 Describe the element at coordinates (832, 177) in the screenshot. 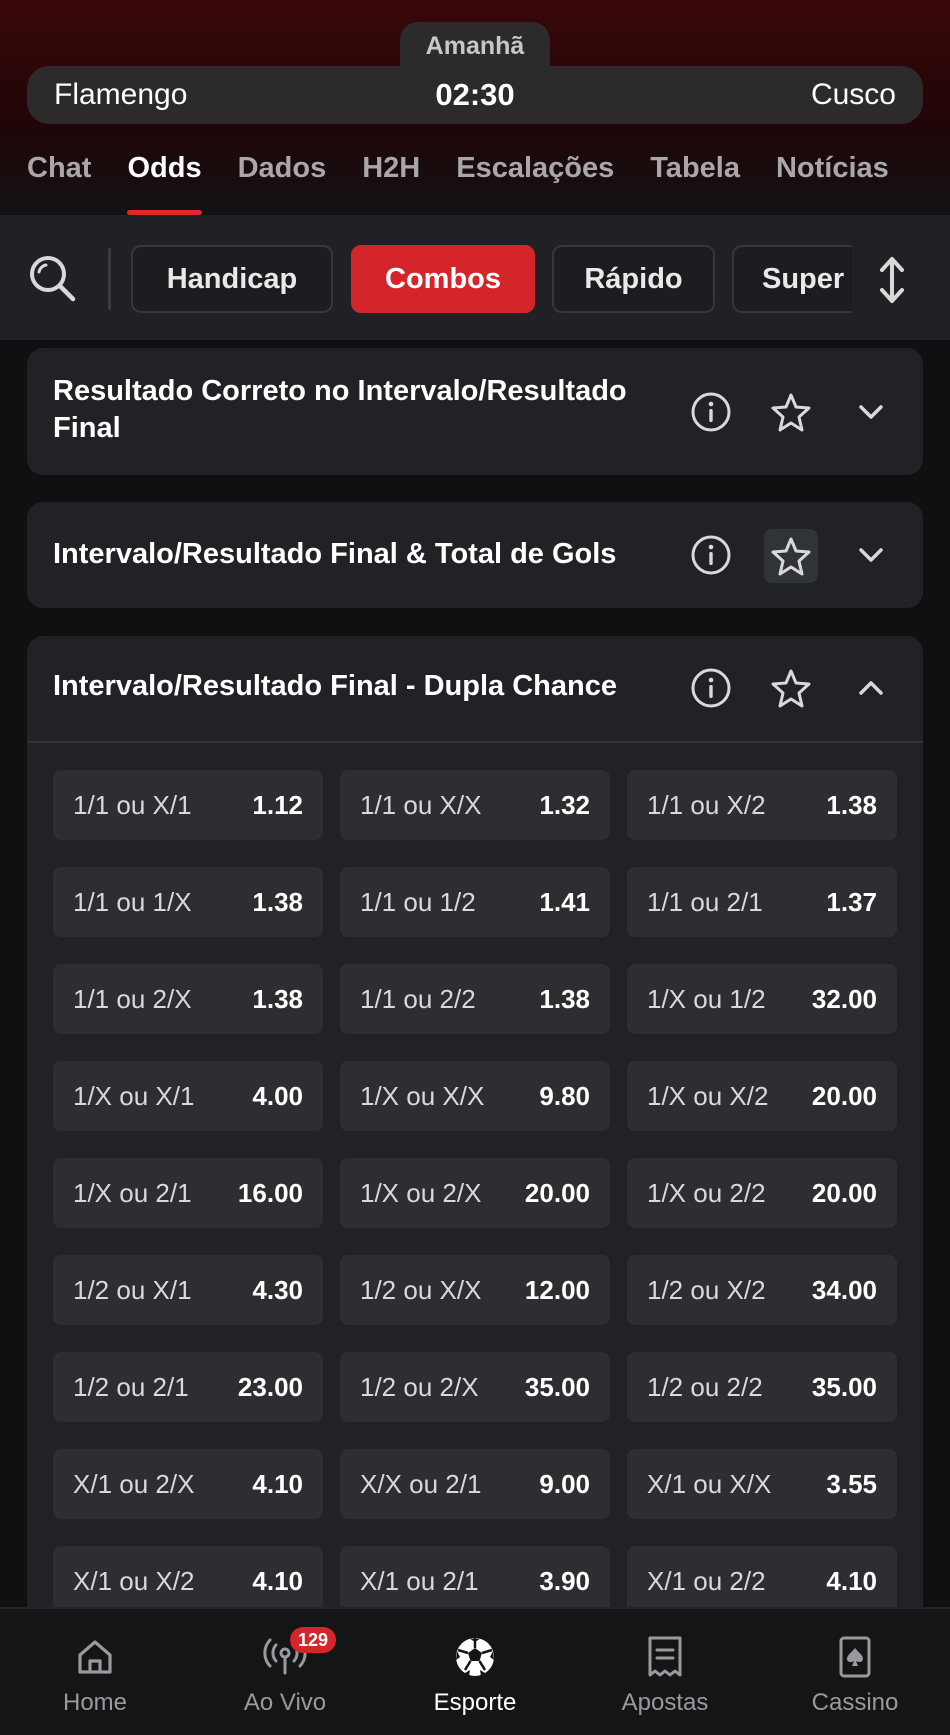

I see `tab-noticias: Notícias` at that location.